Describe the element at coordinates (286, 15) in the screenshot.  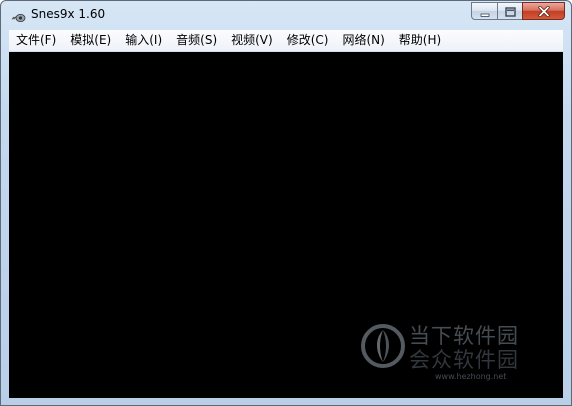
I see `title-bar: Snes9x 1.60` at that location.